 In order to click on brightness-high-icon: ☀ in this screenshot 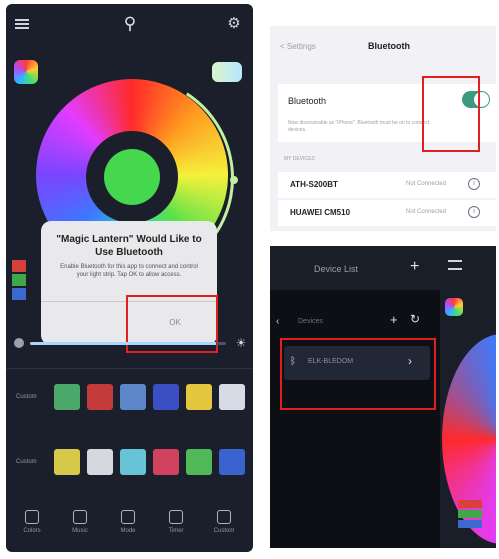, I will do `click(241, 343)`.